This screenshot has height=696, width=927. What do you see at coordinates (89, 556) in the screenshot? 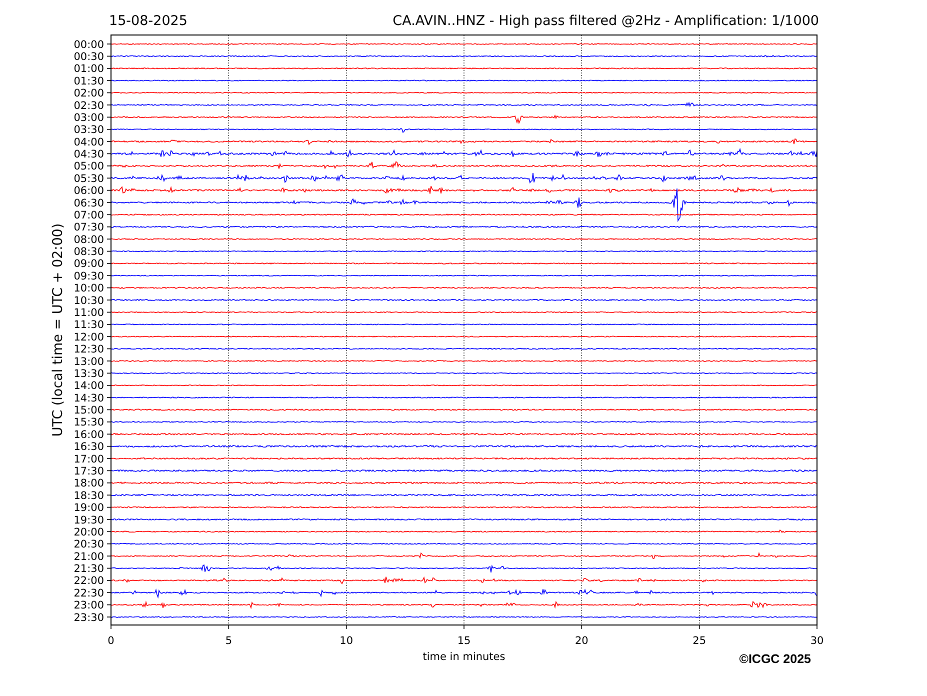
I see `time-label: 21:00` at bounding box center [89, 556].